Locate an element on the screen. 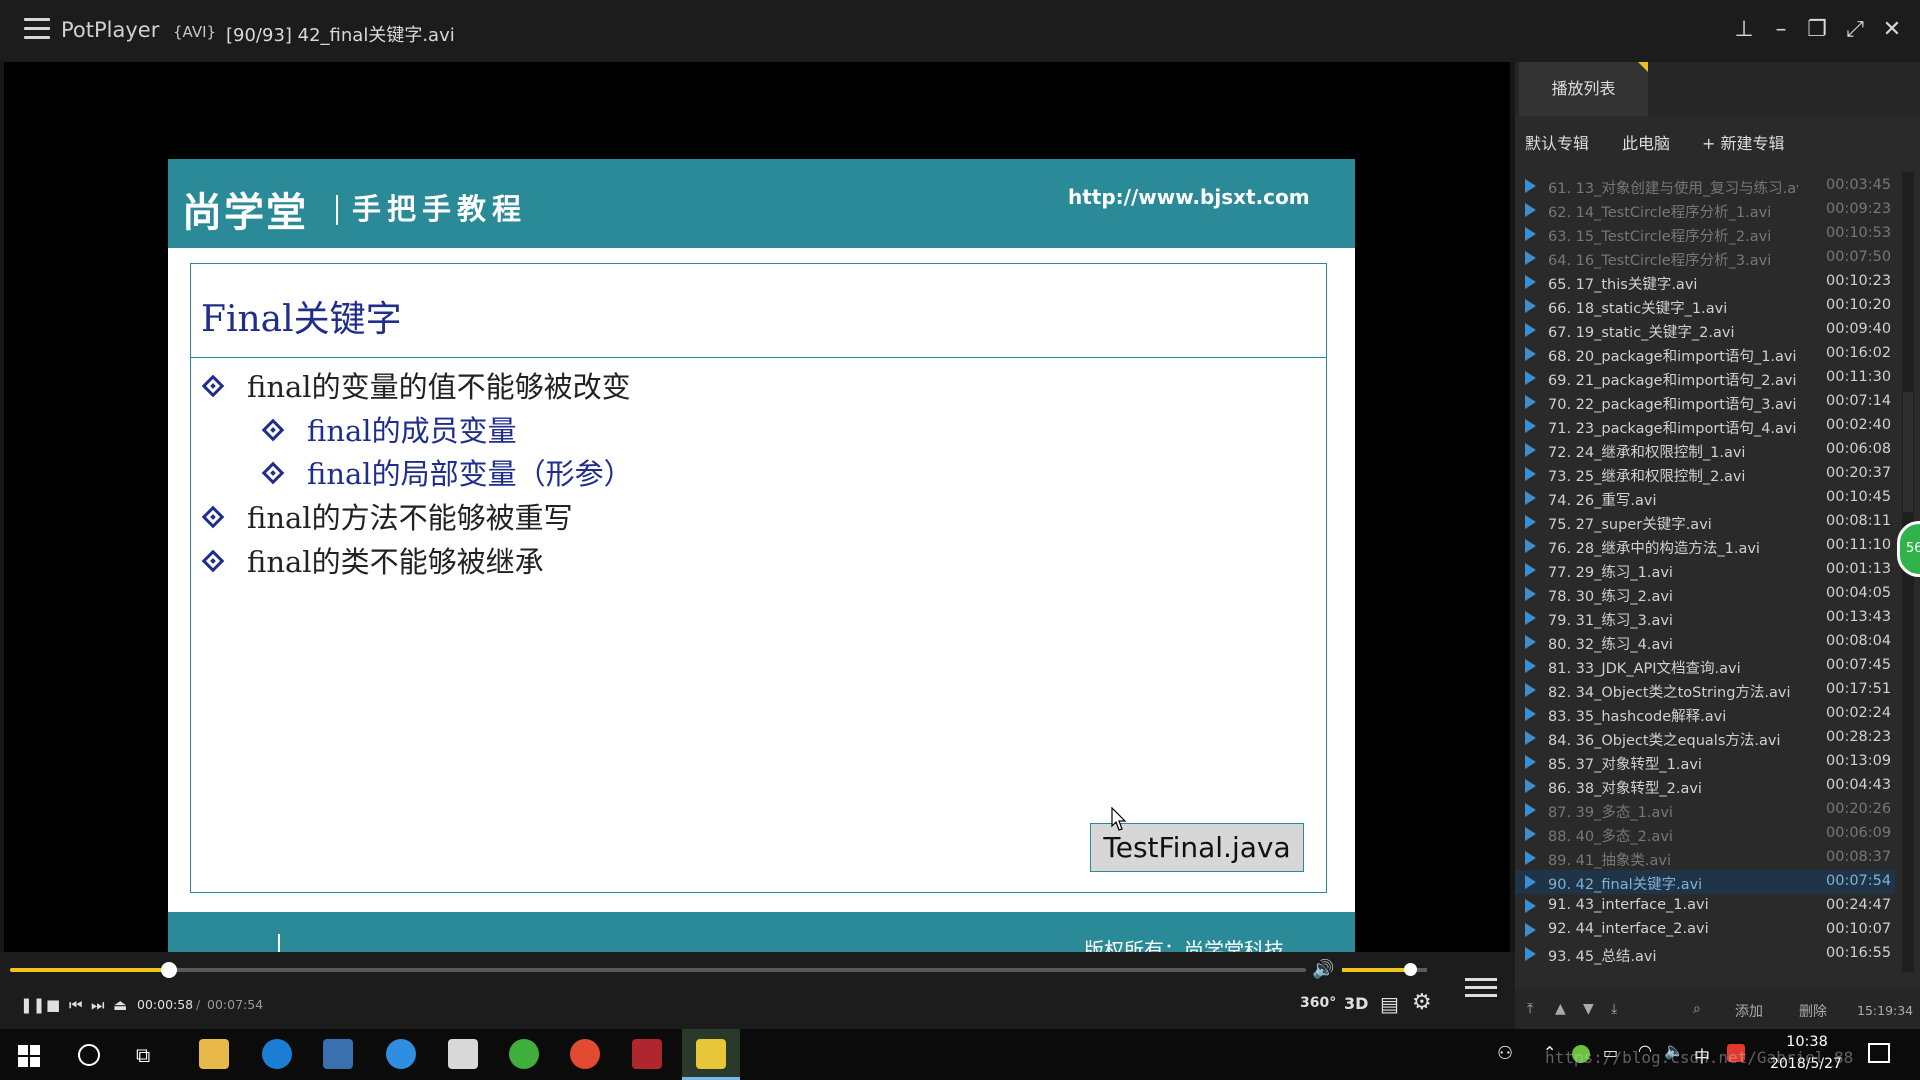  minimize-icon: – is located at coordinates (1781, 30).